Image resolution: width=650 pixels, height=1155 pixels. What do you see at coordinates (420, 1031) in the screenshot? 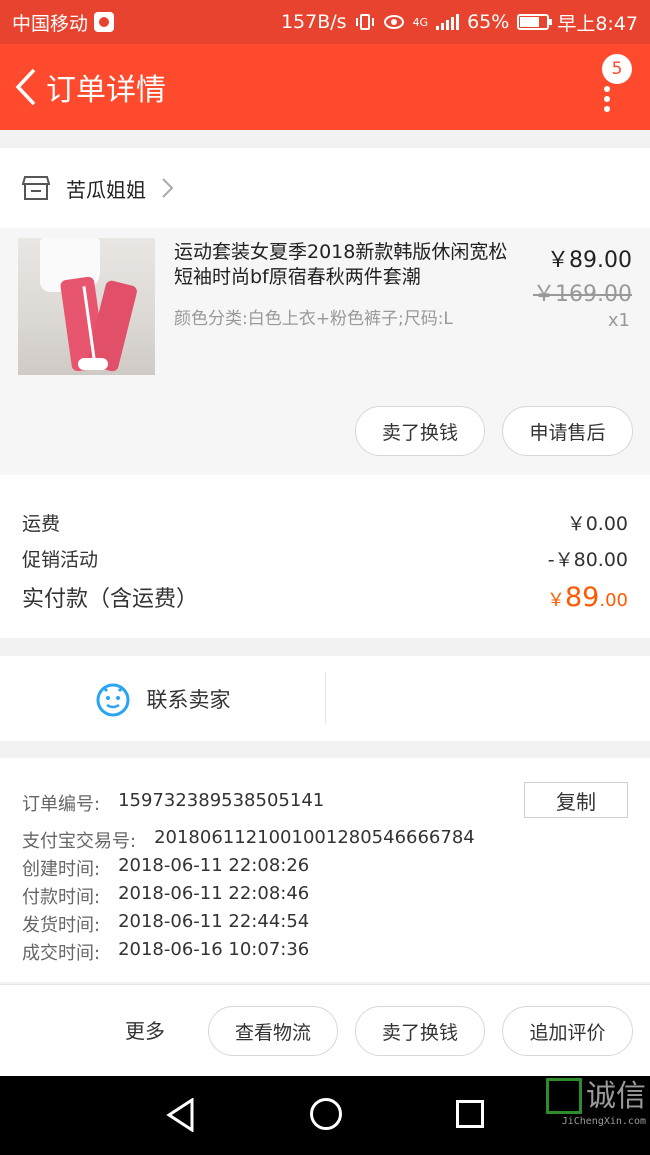
I see `sell-resale-button: 卖了换钱` at bounding box center [420, 1031].